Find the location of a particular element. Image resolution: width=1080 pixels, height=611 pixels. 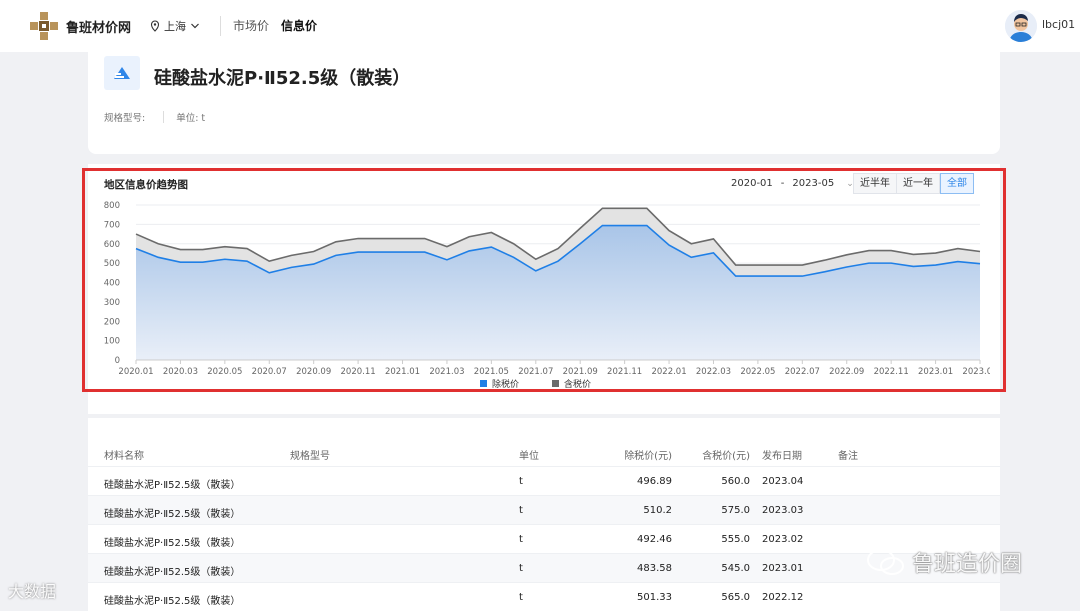

cell-price-ex-tax: 492.46 is located at coordinates (654, 539).